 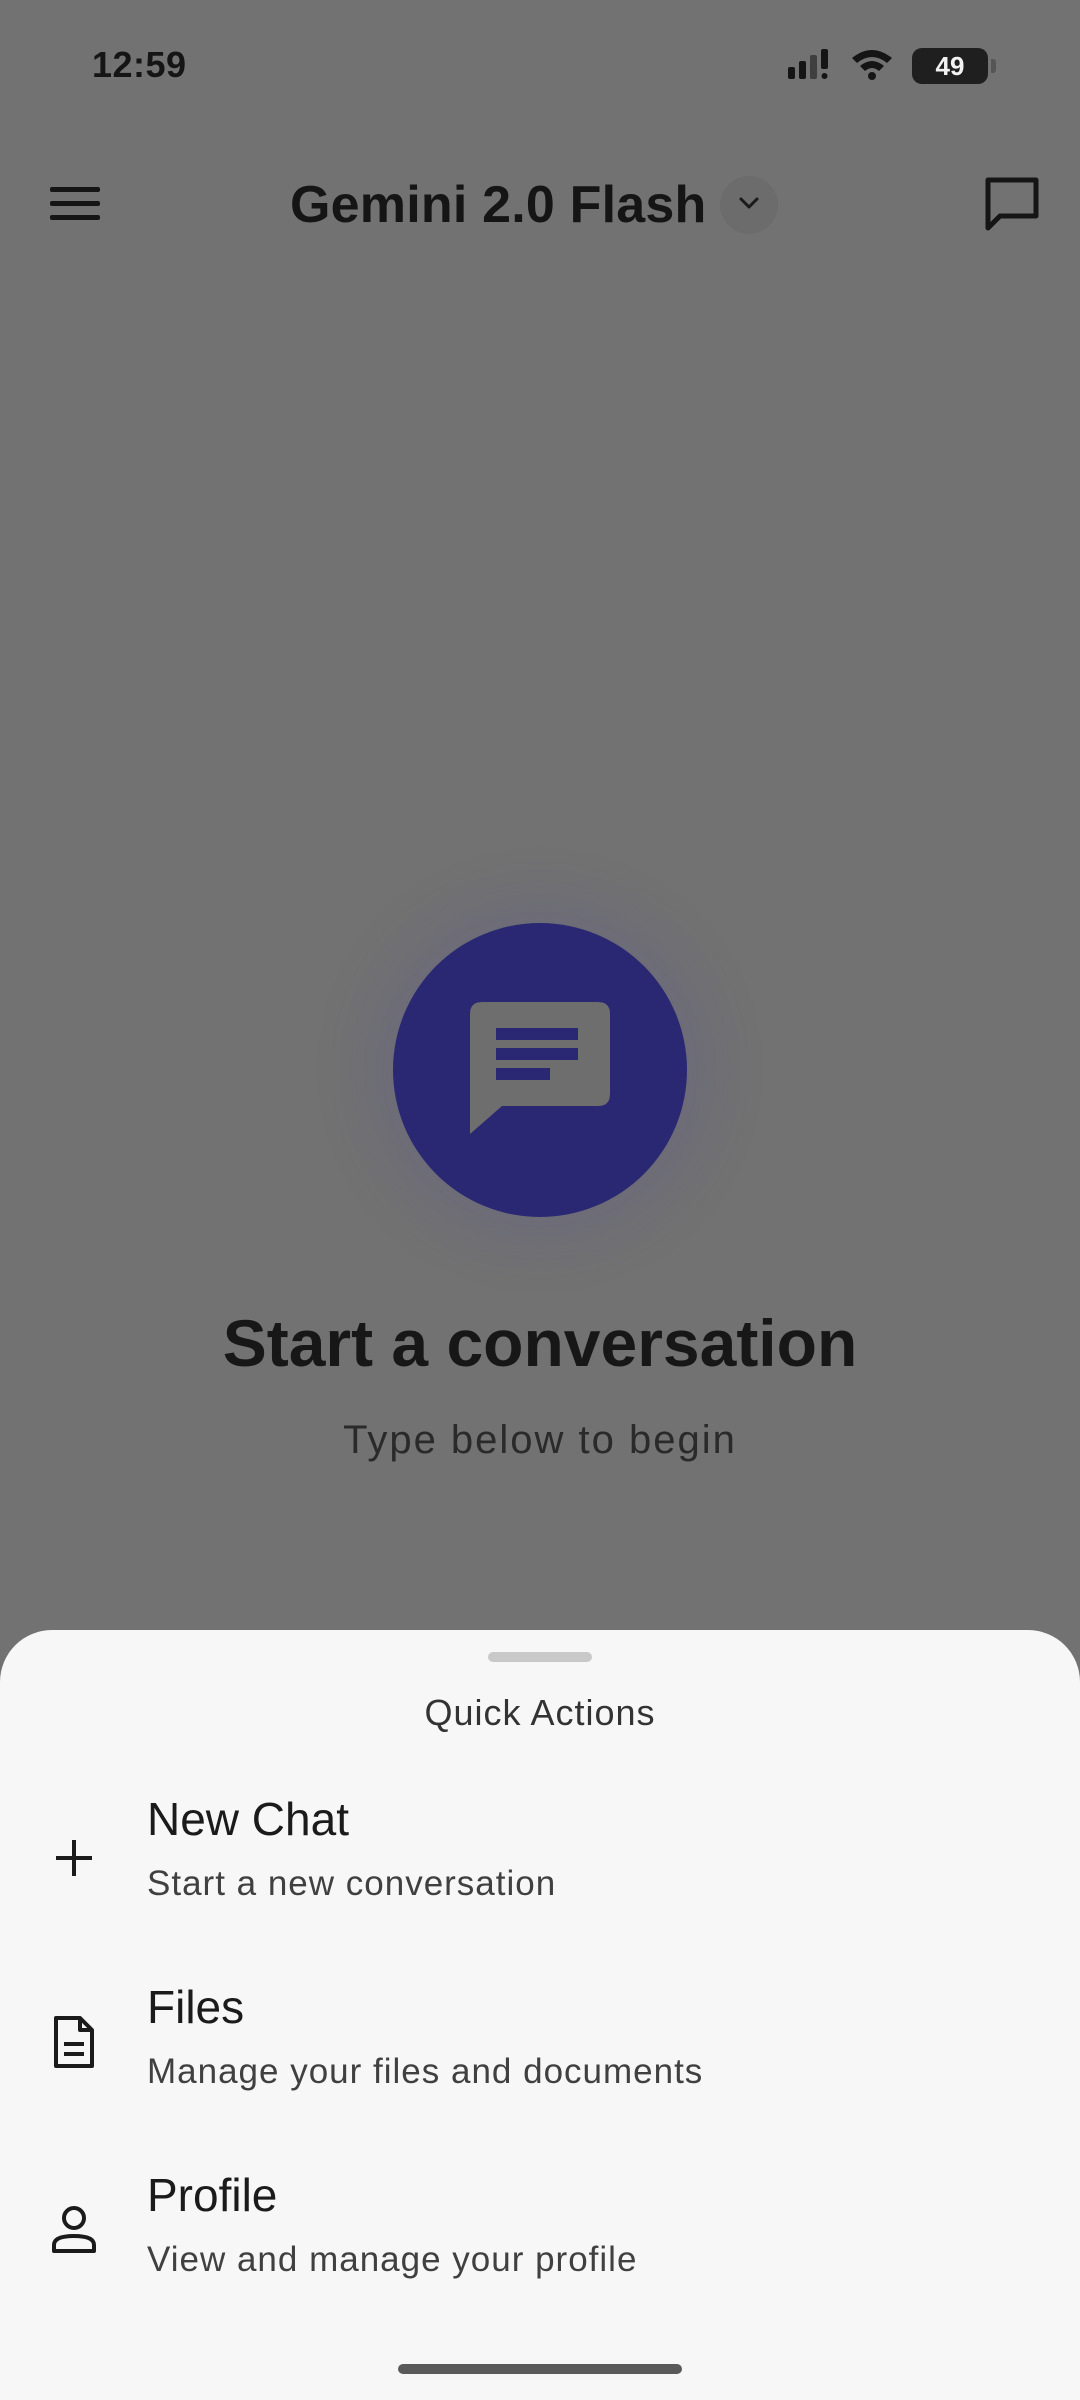 What do you see at coordinates (540, 1440) in the screenshot?
I see `empty-state-subtitle: Type below to begin` at bounding box center [540, 1440].